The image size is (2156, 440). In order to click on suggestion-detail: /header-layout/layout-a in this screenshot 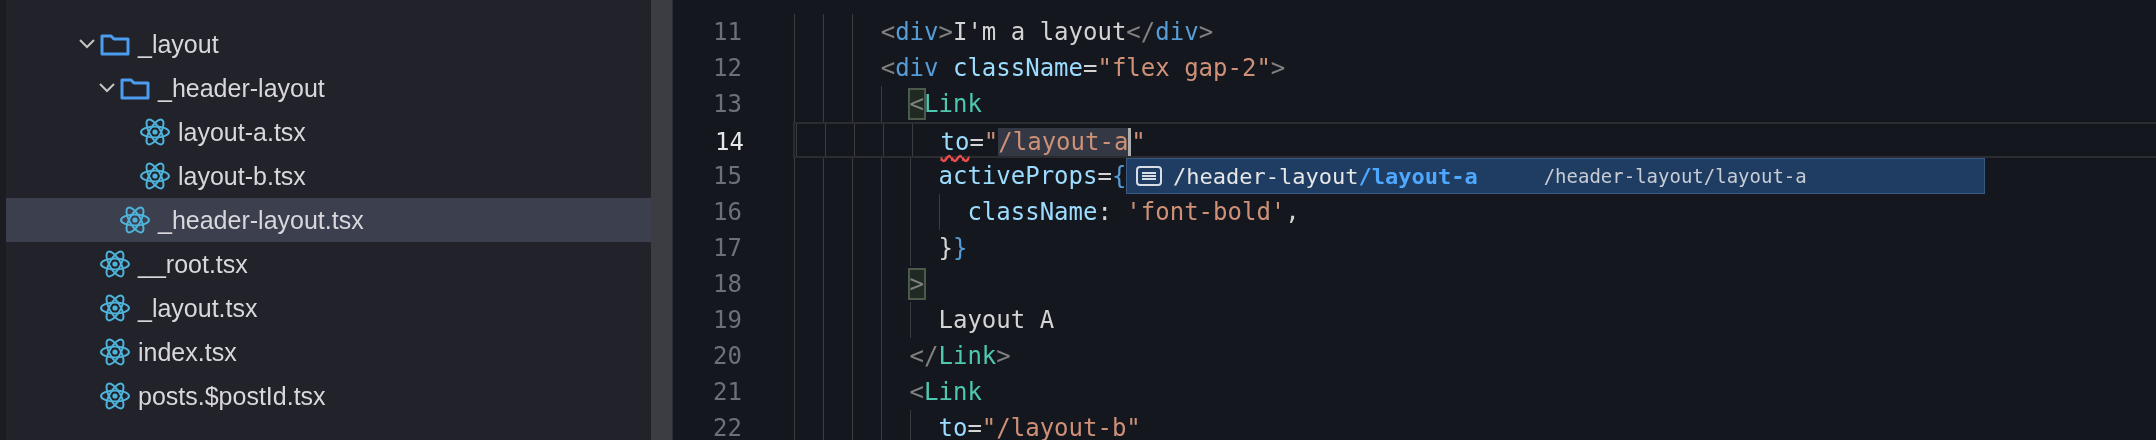, I will do `click(1675, 176)`.